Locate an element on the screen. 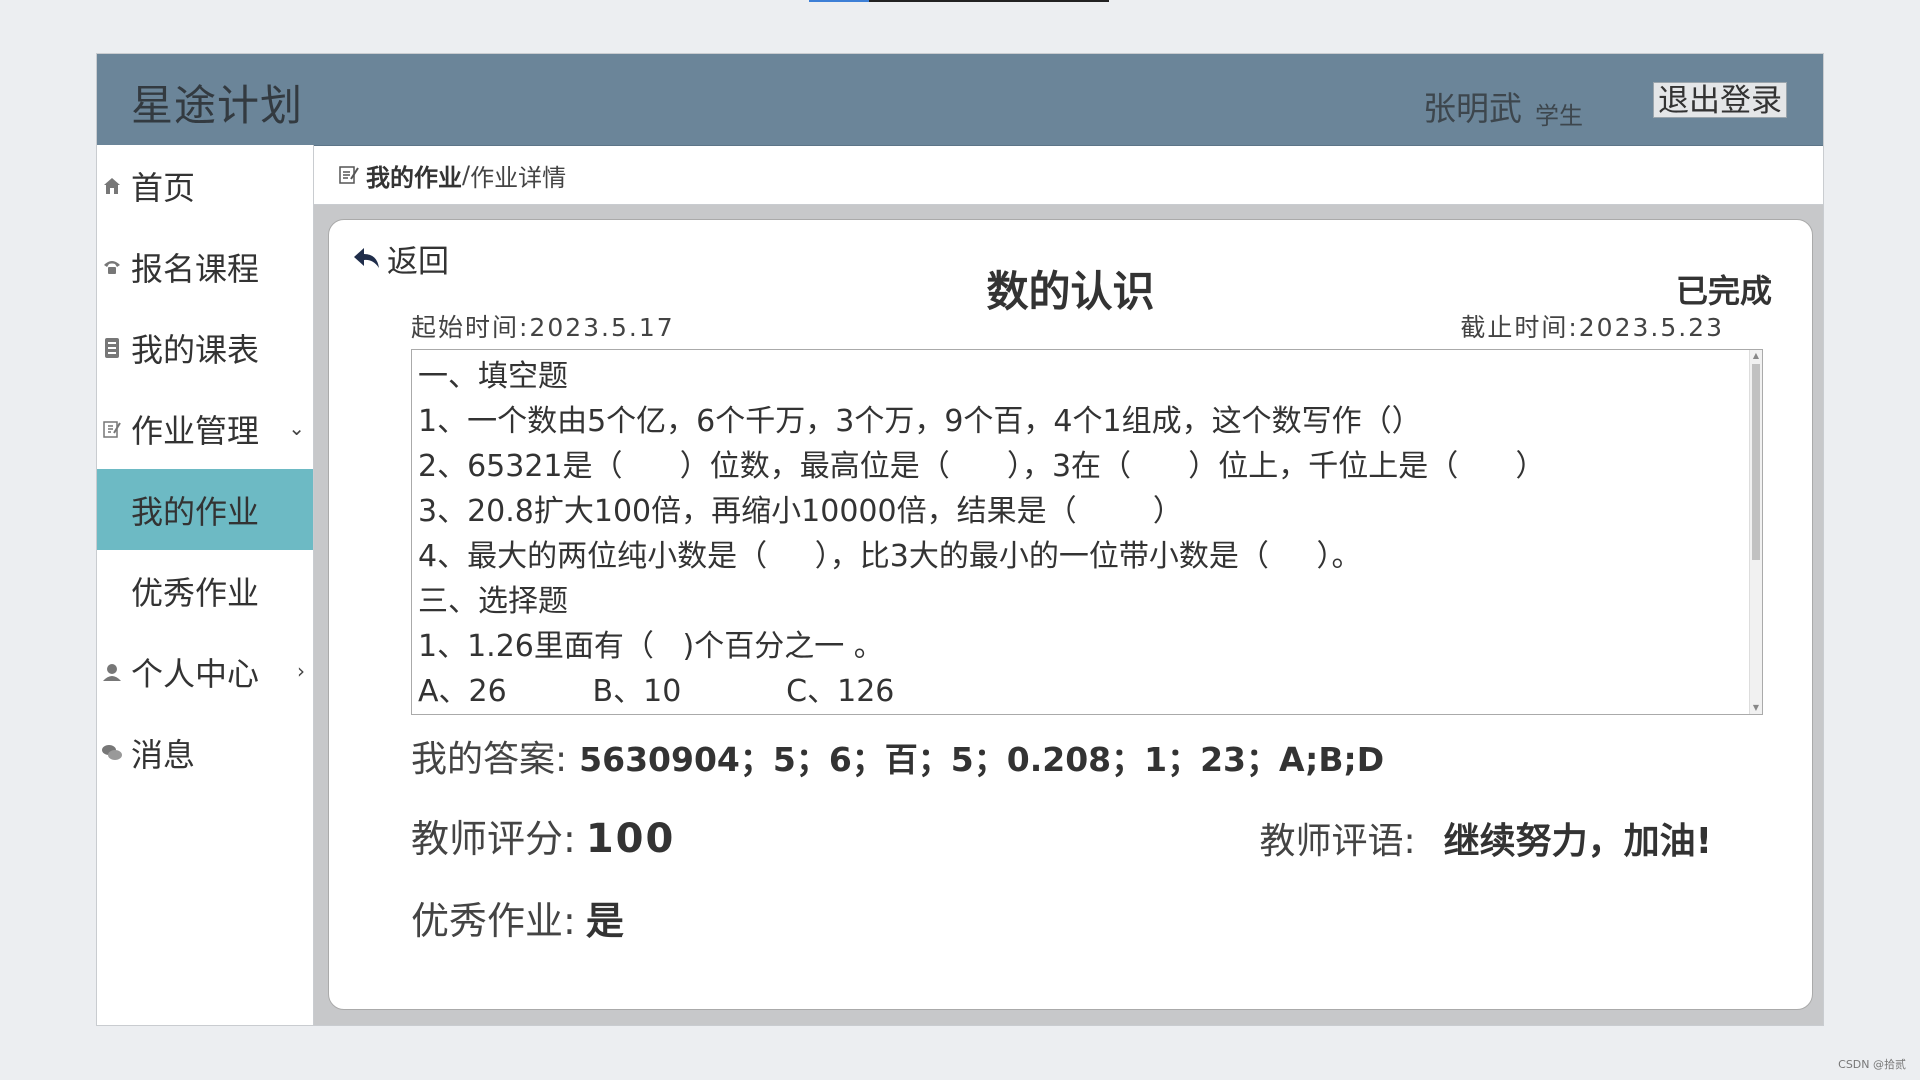 Image resolution: width=1920 pixels, height=1080 pixels. teacher-comment-row: 教师评语: 继续努力，加油! is located at coordinates (1485, 838).